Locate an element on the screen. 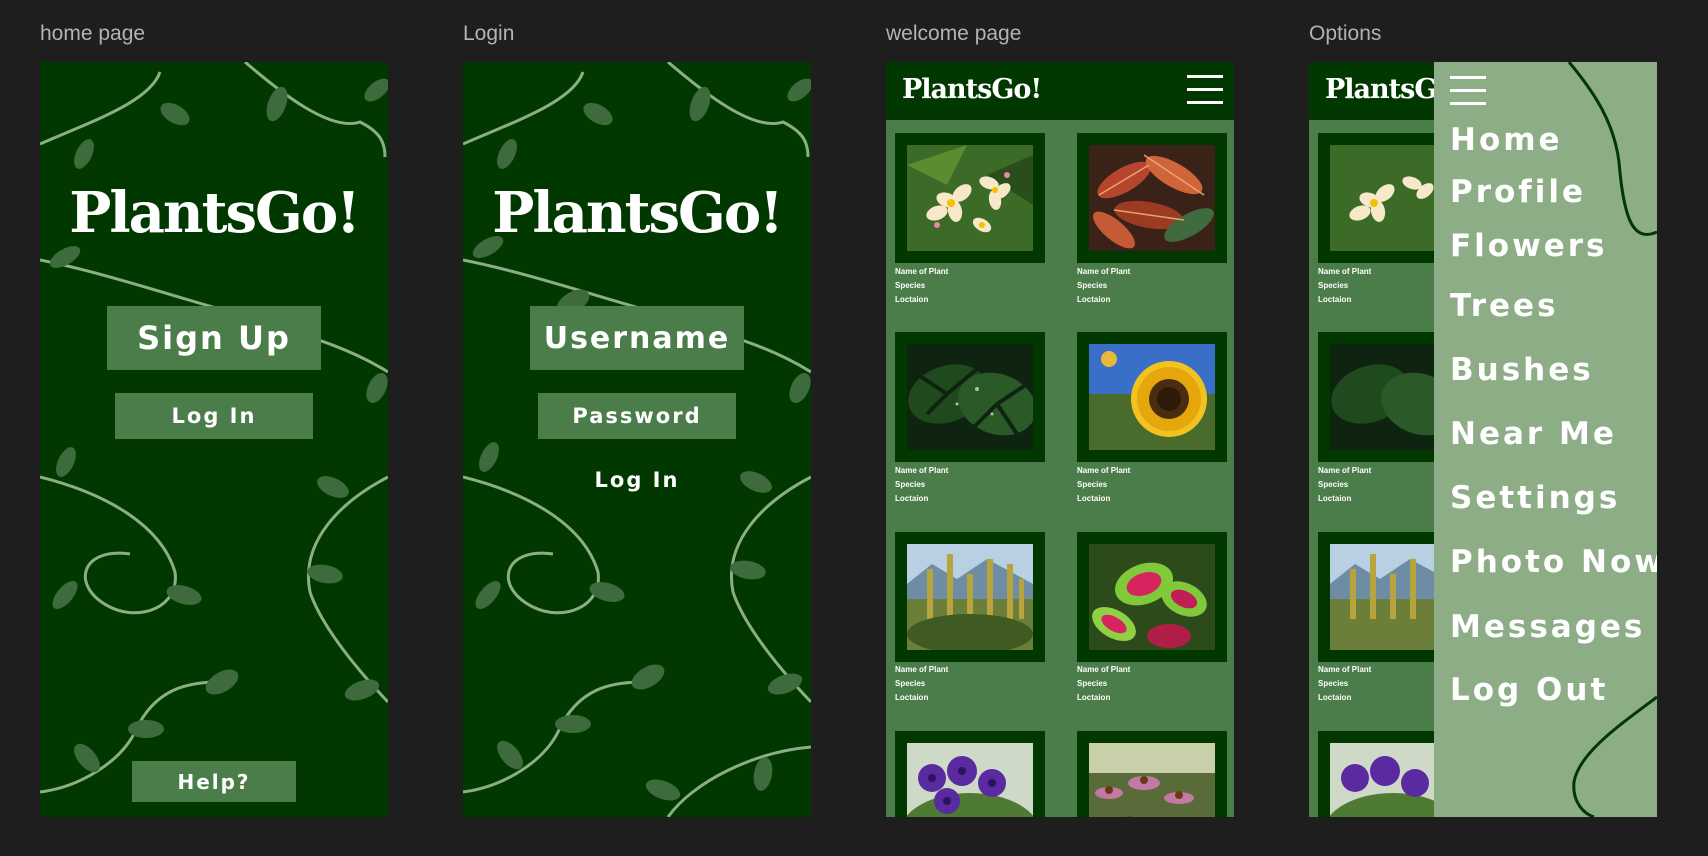 Image resolution: width=1708 pixels, height=856 pixels. frame-label-welcome: welcome page is located at coordinates (954, 33).